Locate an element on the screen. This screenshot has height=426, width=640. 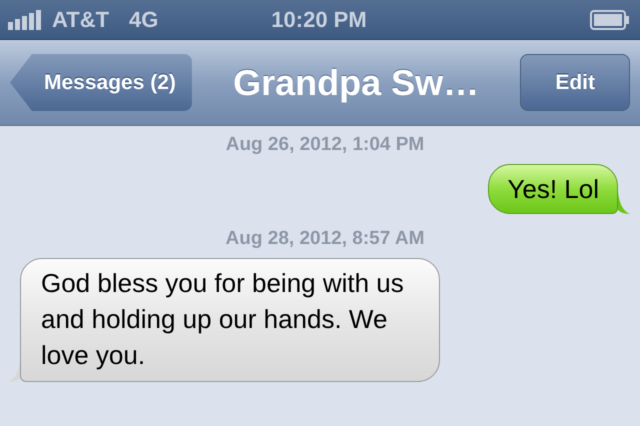
signal-icon is located at coordinates (26, 20).